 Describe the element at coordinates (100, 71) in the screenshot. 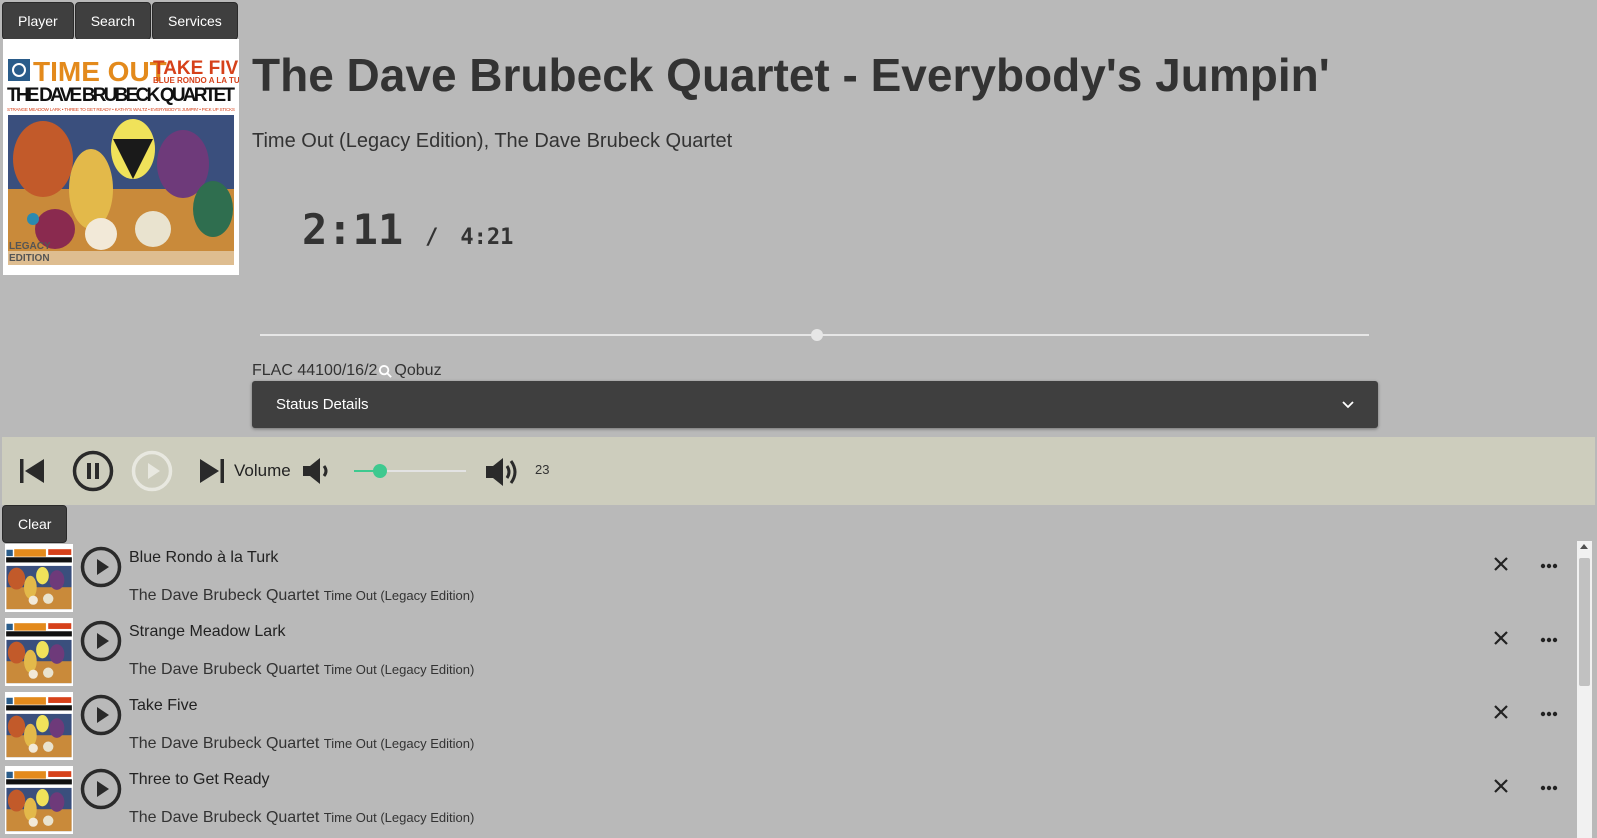

I see `cover-heading: TIME OUT` at that location.